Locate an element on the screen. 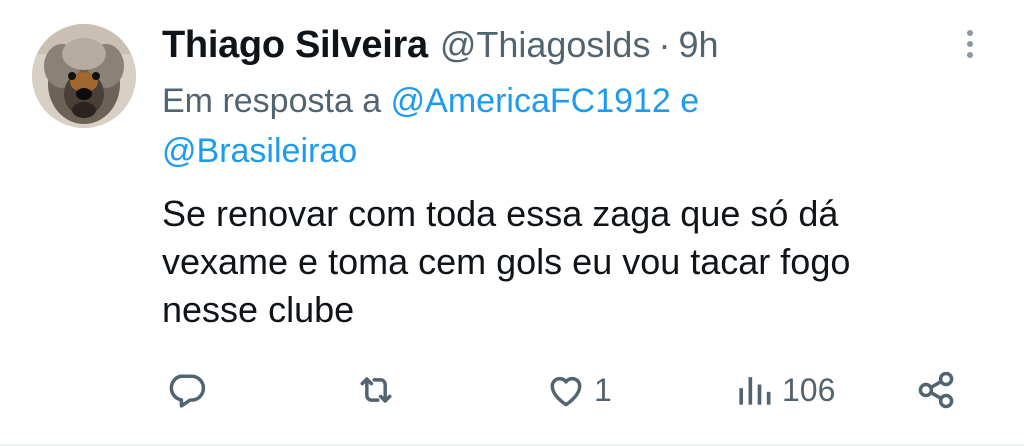 Image resolution: width=1024 pixels, height=446 pixels. share-icon is located at coordinates (936, 390).